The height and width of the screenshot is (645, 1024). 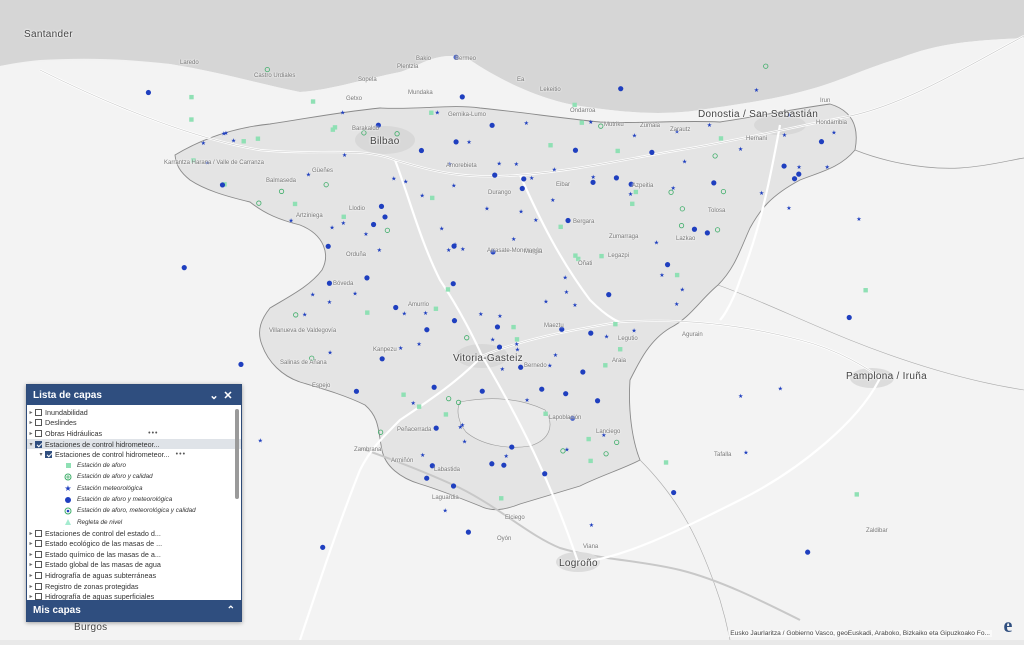 I want to click on layer-menu-icon: •••, so click(x=153, y=433).